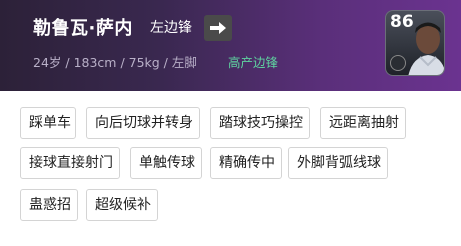  Describe the element at coordinates (115, 62) in the screenshot. I see `player-info: 24岁 / 183cm / 75kg / 左脚` at that location.